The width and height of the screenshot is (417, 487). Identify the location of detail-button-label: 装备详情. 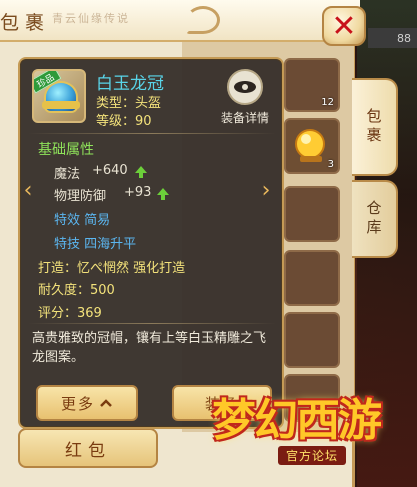
(244, 118).